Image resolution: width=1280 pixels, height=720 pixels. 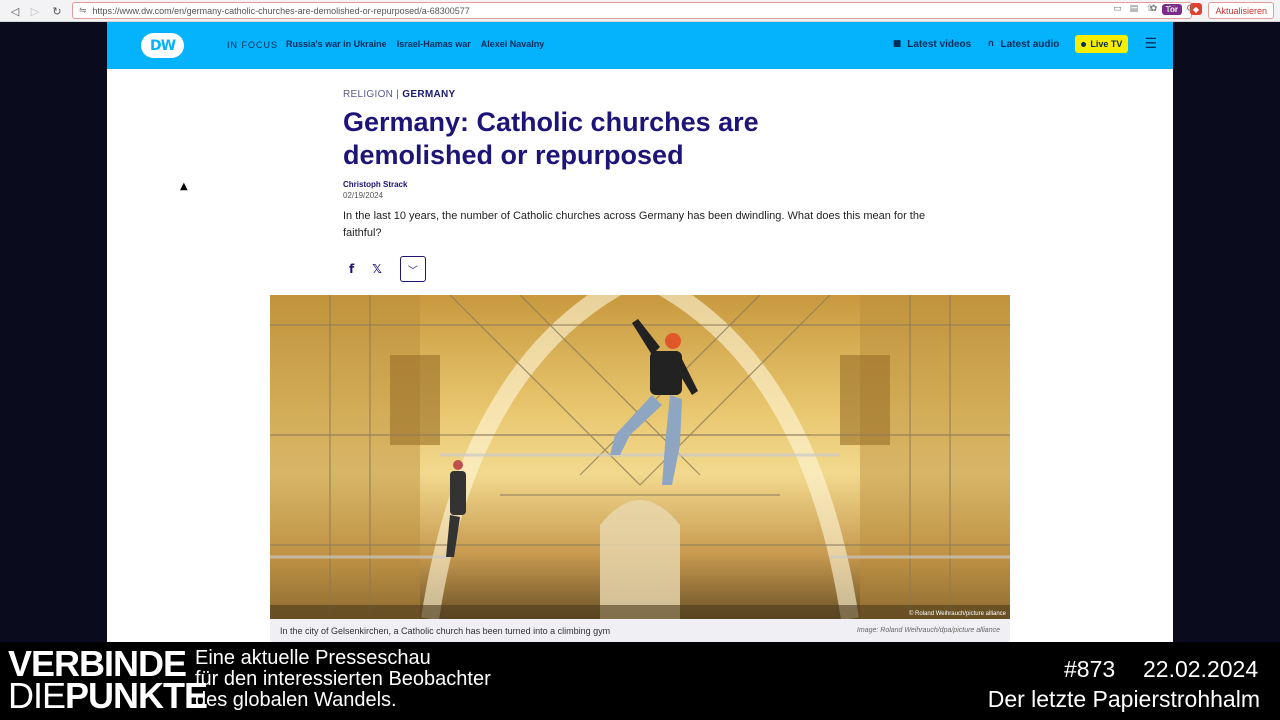 I want to click on live-tv-label: Live TV, so click(x=1106, y=44).